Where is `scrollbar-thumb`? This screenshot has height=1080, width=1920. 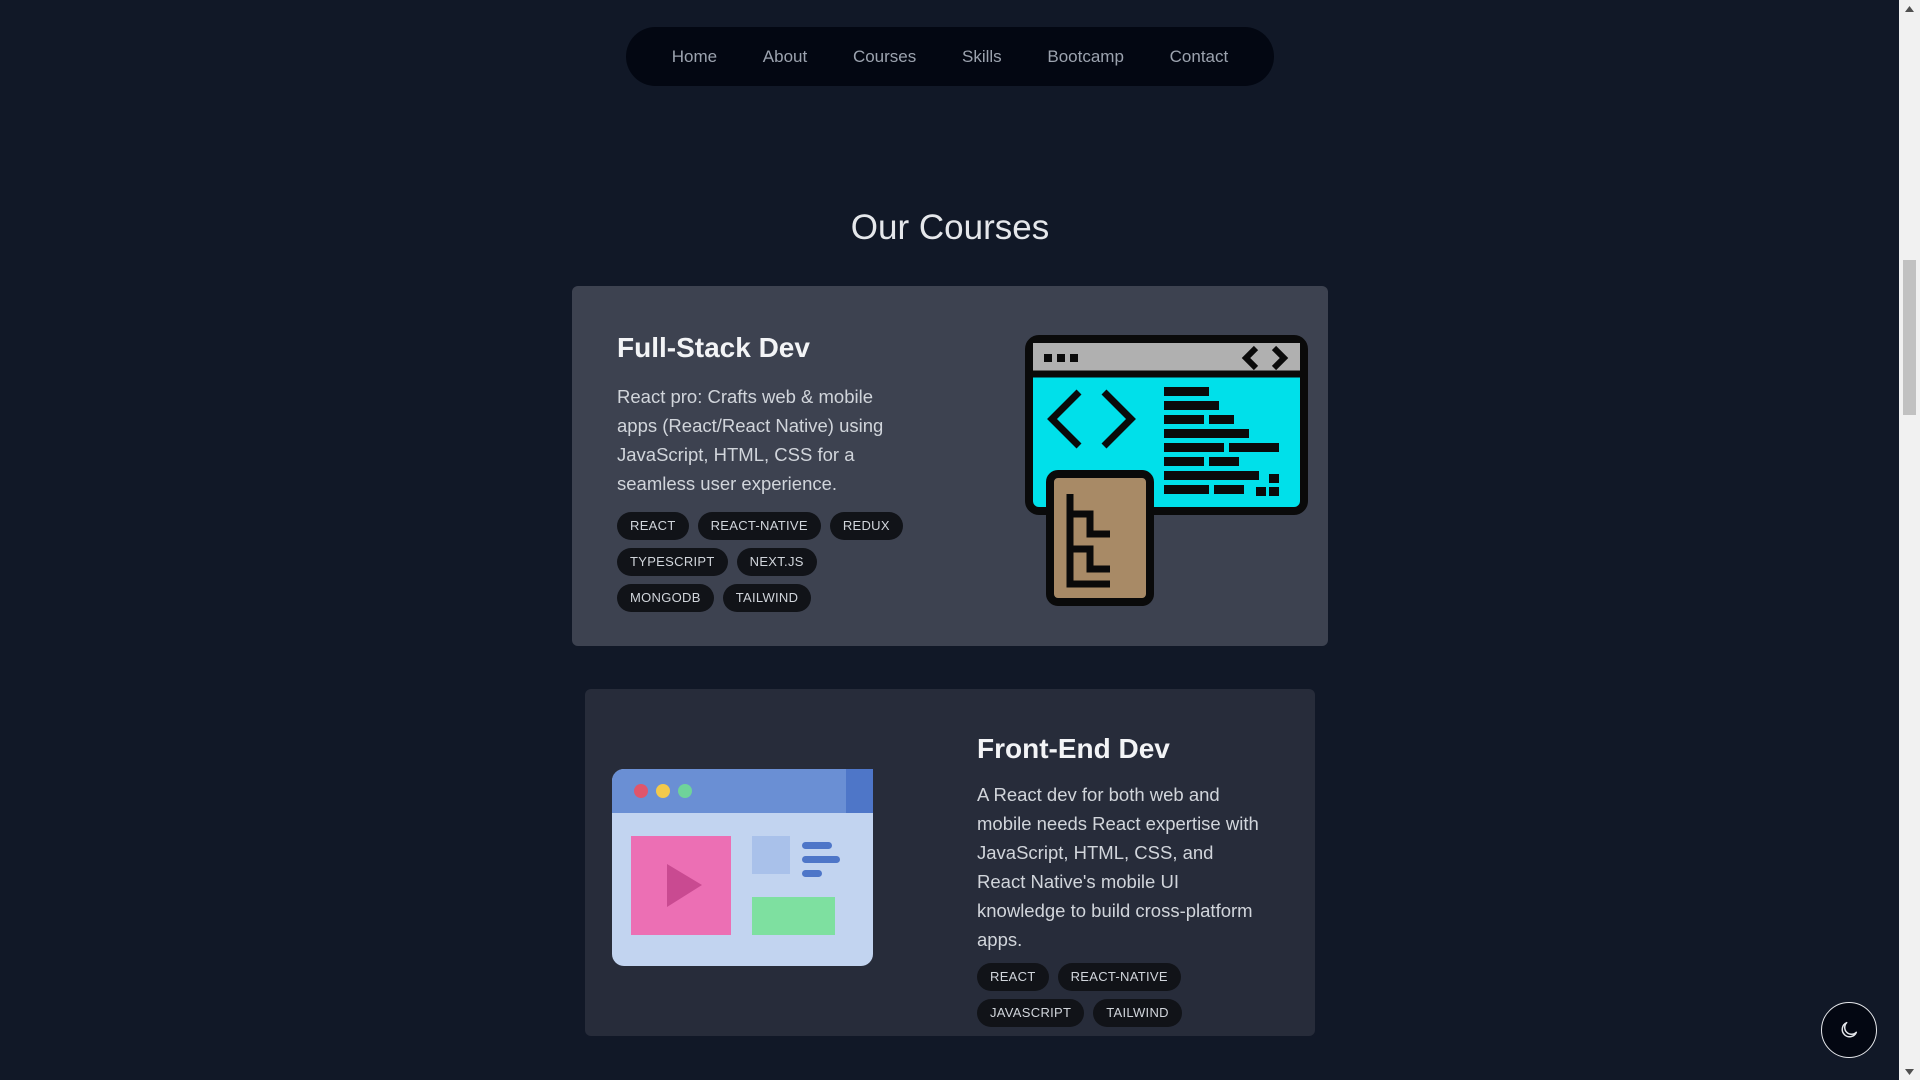 scrollbar-thumb is located at coordinates (1909, 337).